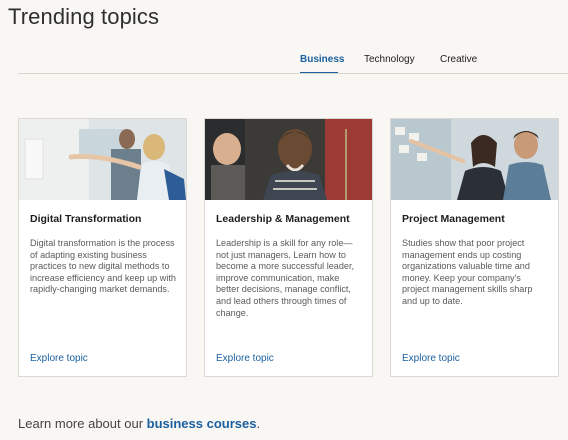 This screenshot has width=568, height=440. Describe the element at coordinates (82, 423) in the screenshot. I see `footer-text: Learn more about our` at that location.